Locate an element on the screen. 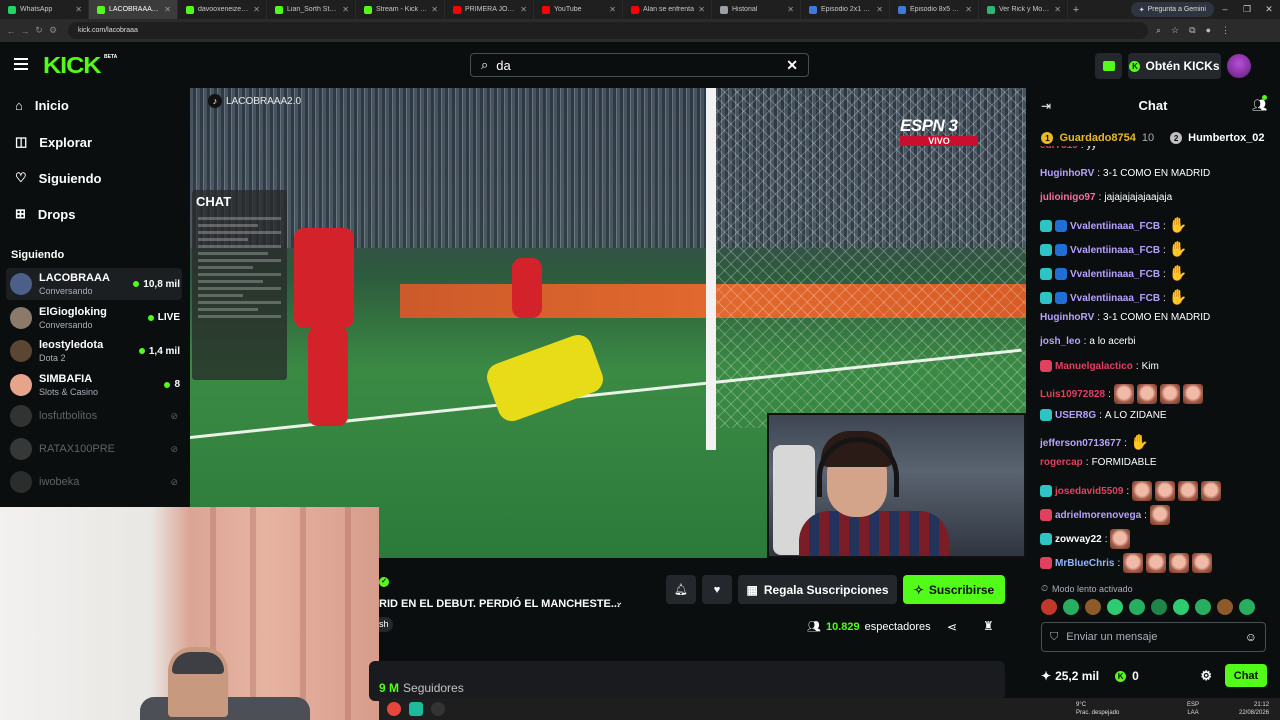  close-window-icon: ✕ is located at coordinates (1269, 9).